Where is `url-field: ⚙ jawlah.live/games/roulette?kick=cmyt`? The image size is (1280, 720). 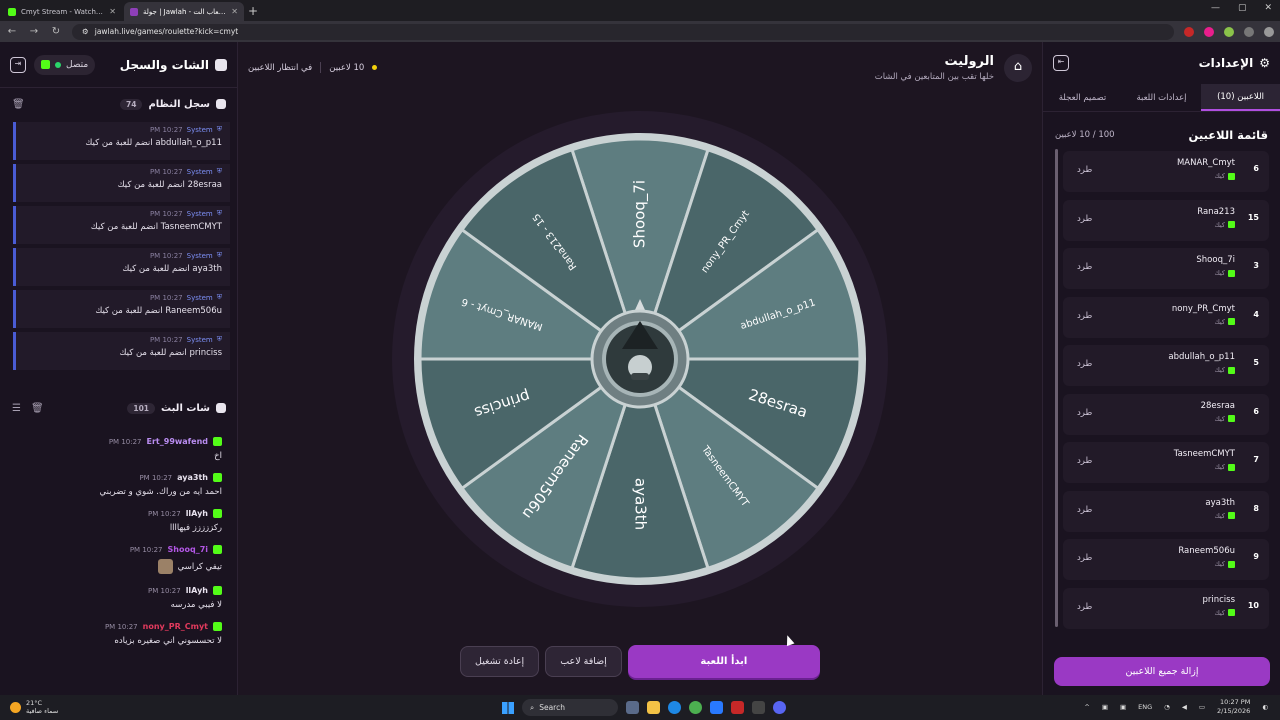 url-field: ⚙ jawlah.live/games/roulette?kick=cmyt is located at coordinates (623, 31).